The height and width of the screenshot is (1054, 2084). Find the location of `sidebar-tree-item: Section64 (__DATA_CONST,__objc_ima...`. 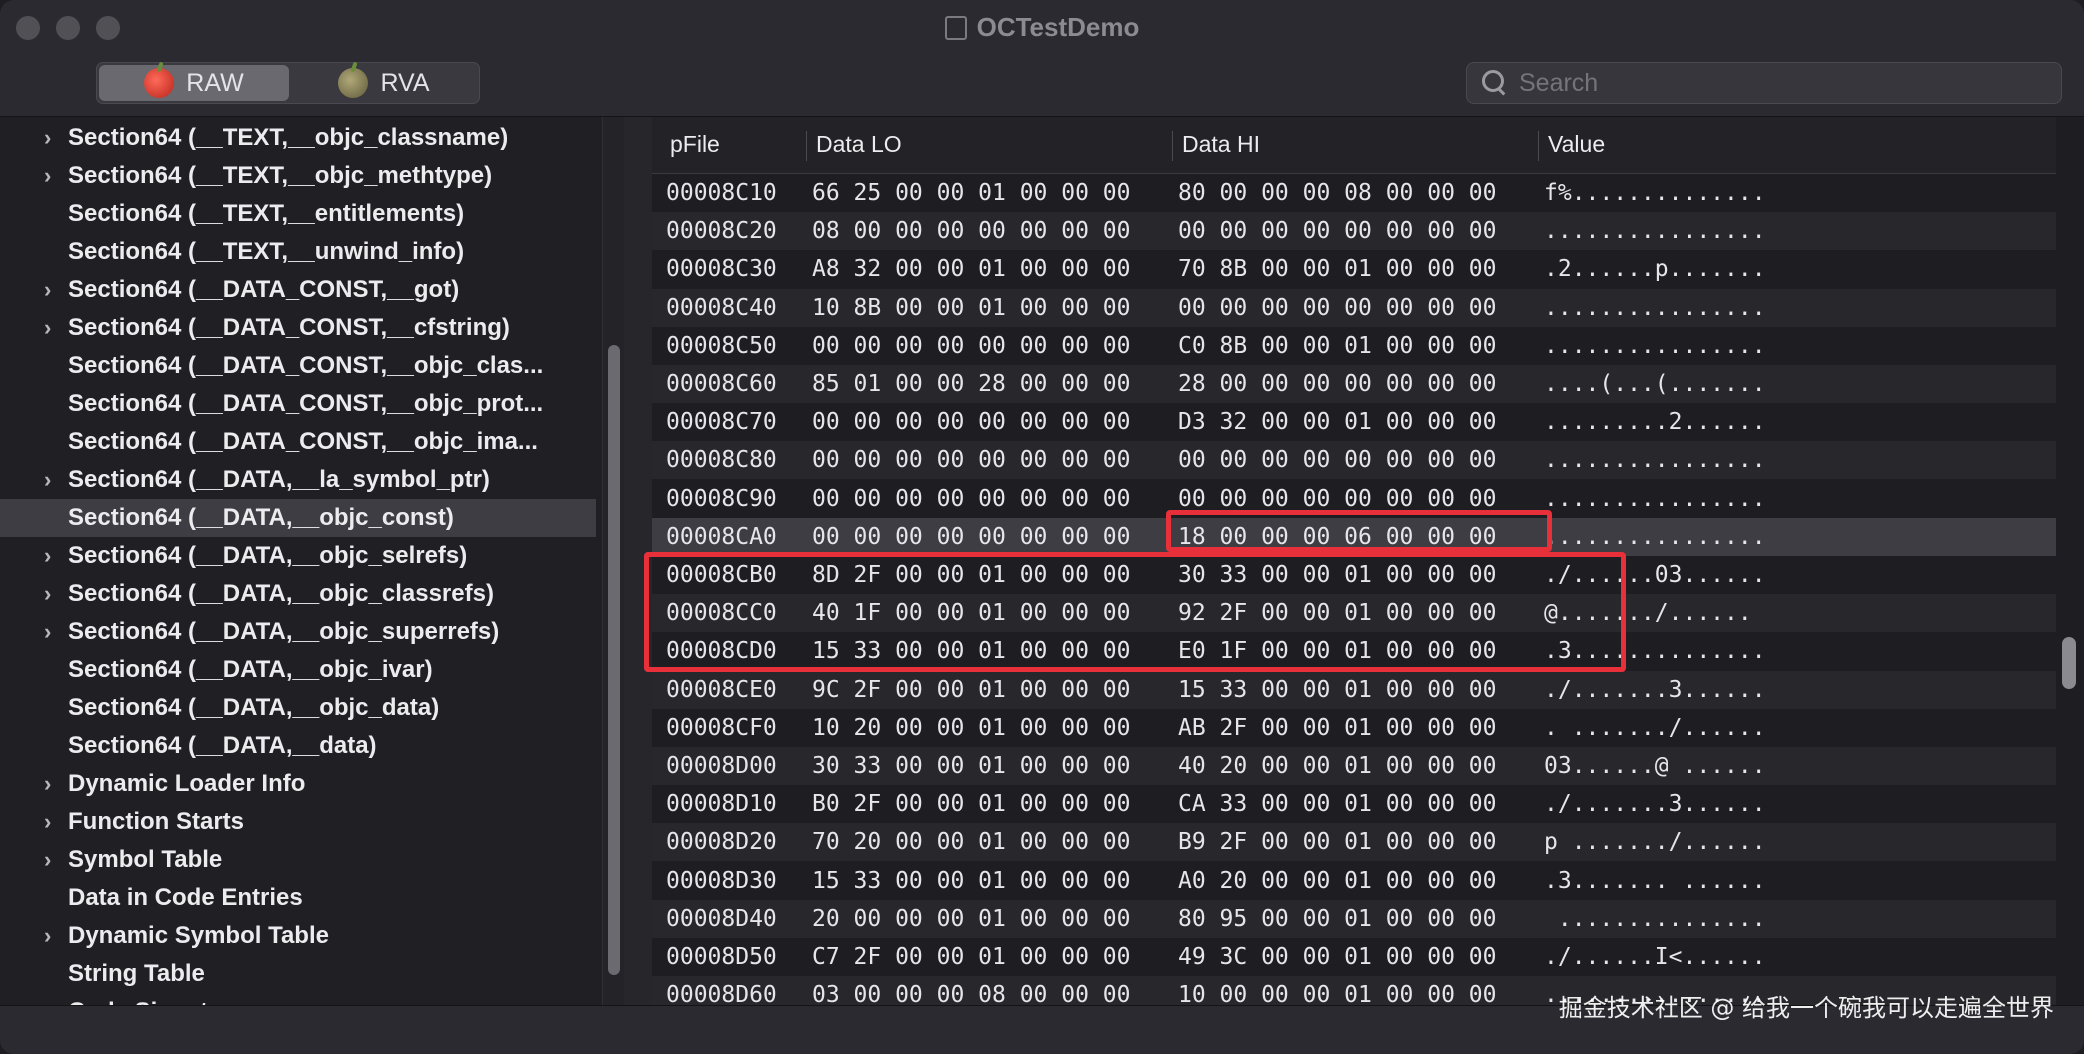

sidebar-tree-item: Section64 (__DATA_CONST,__objc_ima... is located at coordinates (298, 442).